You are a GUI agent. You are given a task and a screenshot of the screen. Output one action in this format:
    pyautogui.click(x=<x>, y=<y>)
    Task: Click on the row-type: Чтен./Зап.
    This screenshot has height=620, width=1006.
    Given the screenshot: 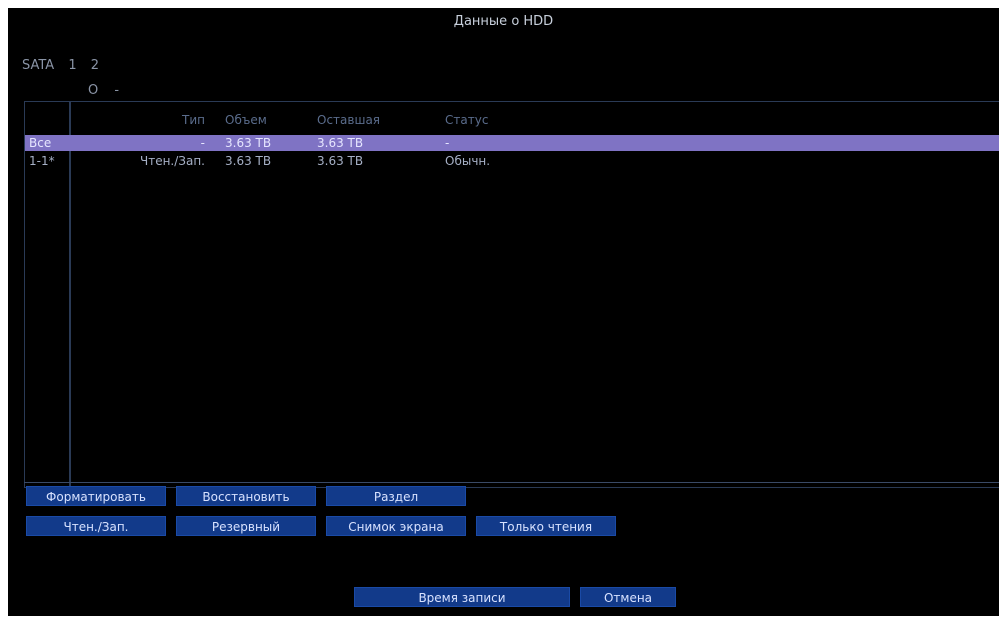 What is the action you would take?
    pyautogui.click(x=172, y=161)
    